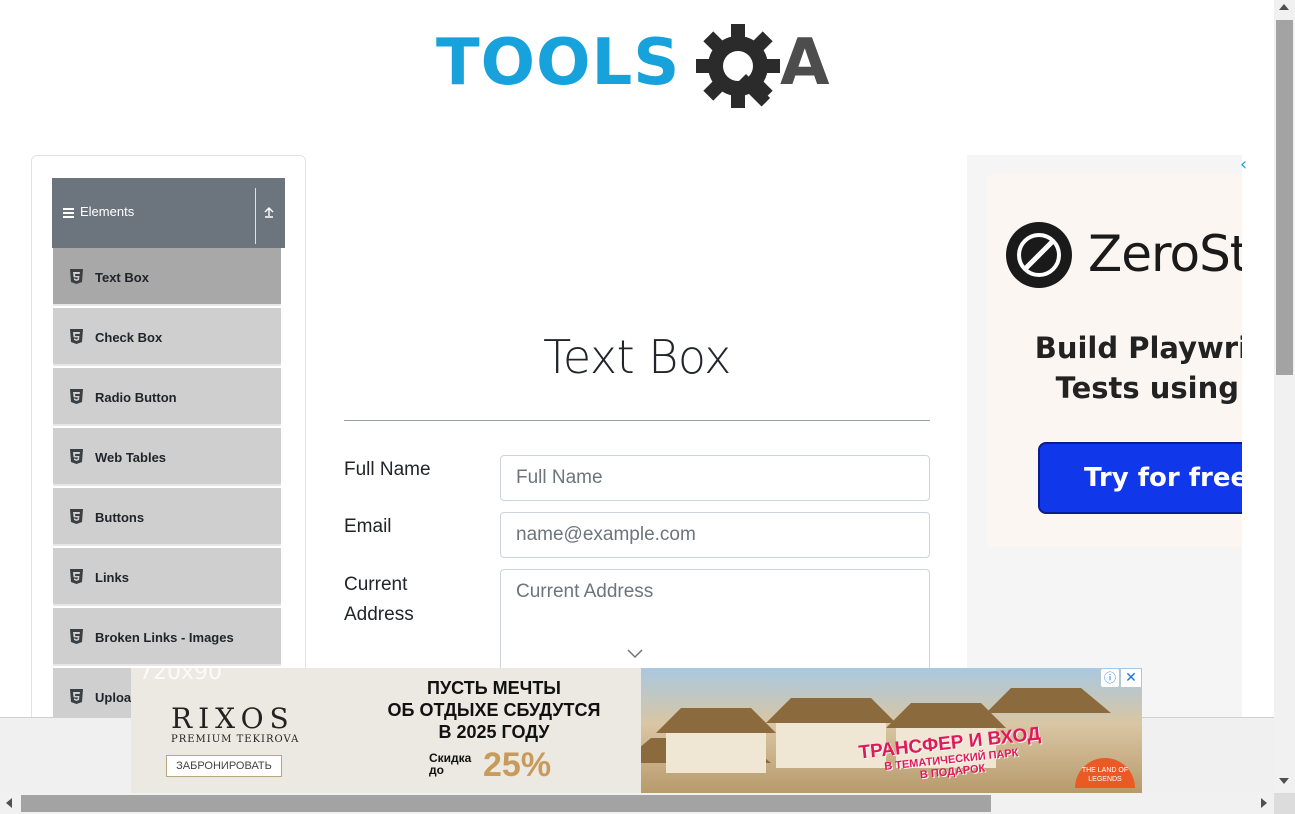 Image resolution: width=1295 pixels, height=814 pixels. Describe the element at coordinates (129, 337) in the screenshot. I see `sidebar-item-label: Check Box` at that location.